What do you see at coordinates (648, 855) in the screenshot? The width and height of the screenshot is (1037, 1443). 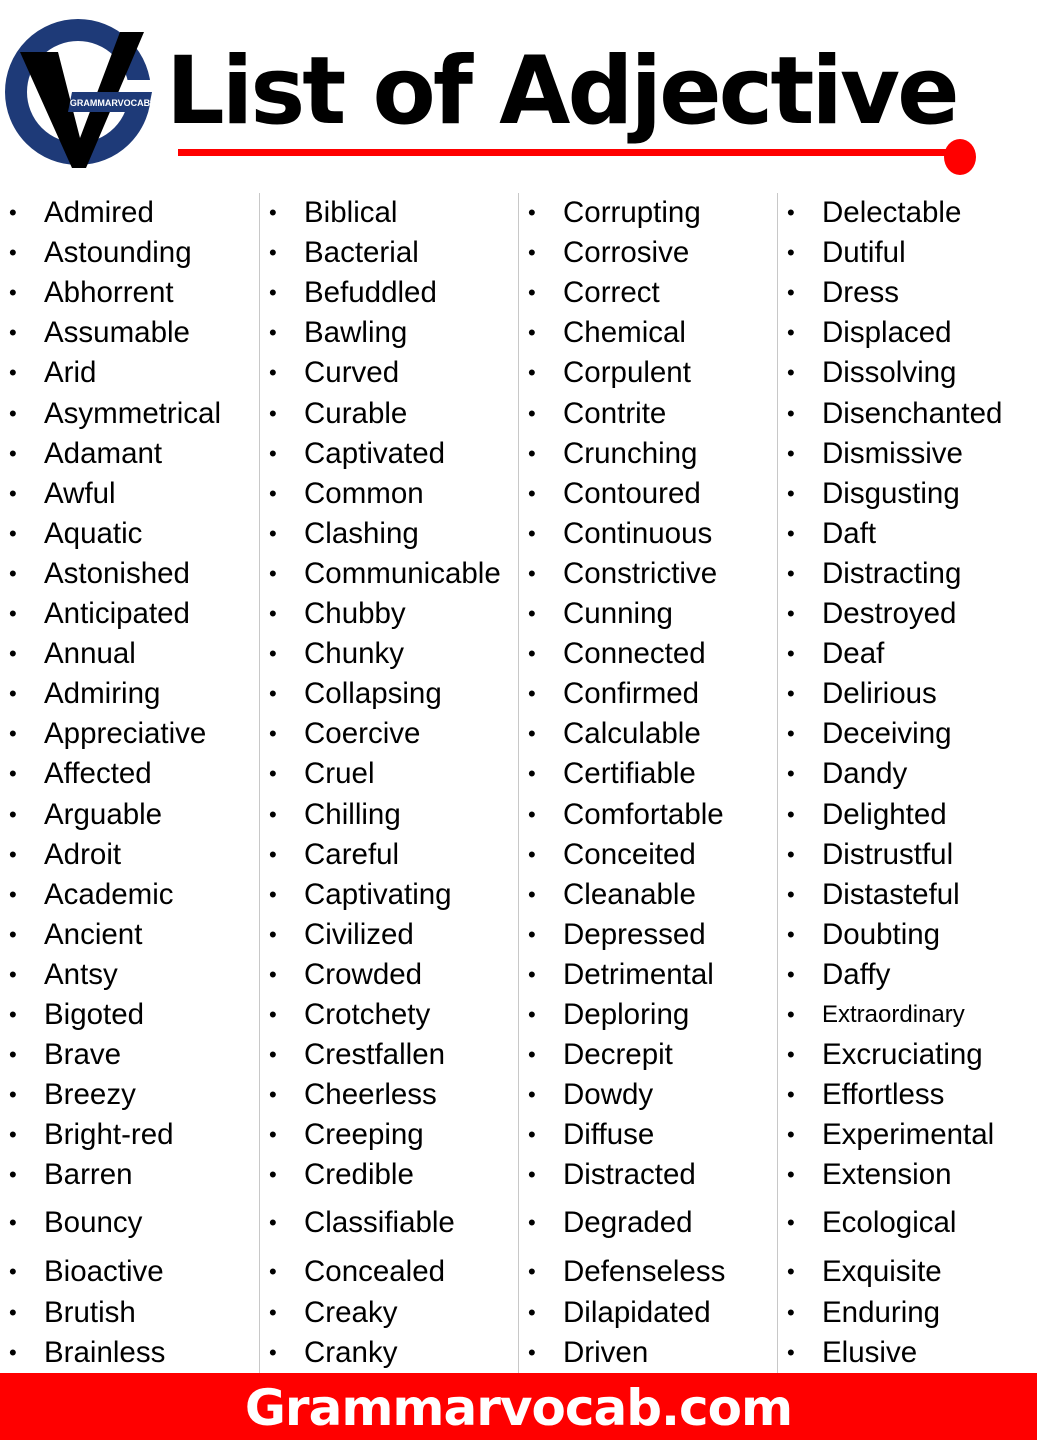 I see `list-item: • Conceited` at bounding box center [648, 855].